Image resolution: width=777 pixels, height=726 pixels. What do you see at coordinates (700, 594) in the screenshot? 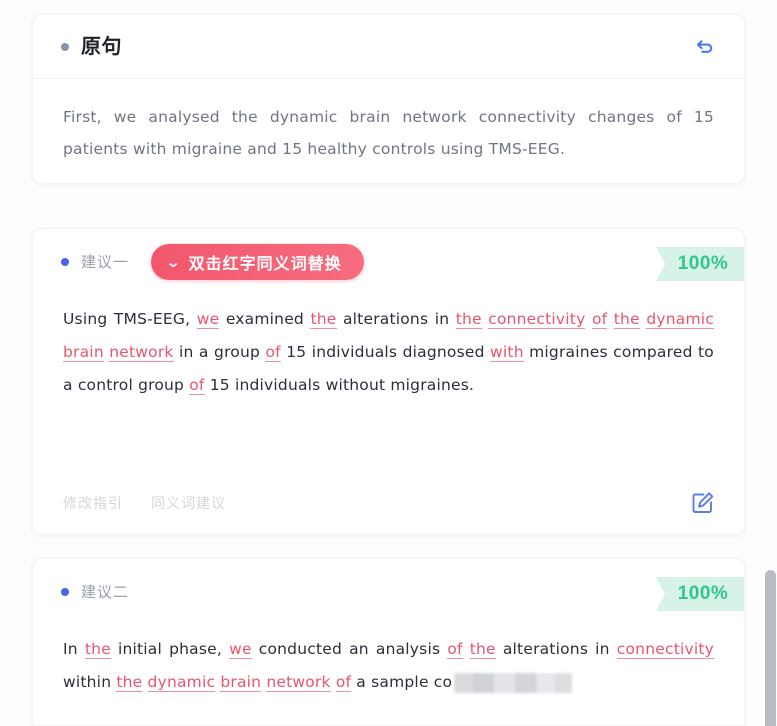
I see `suggestion-2-score-badge: 100%` at bounding box center [700, 594].